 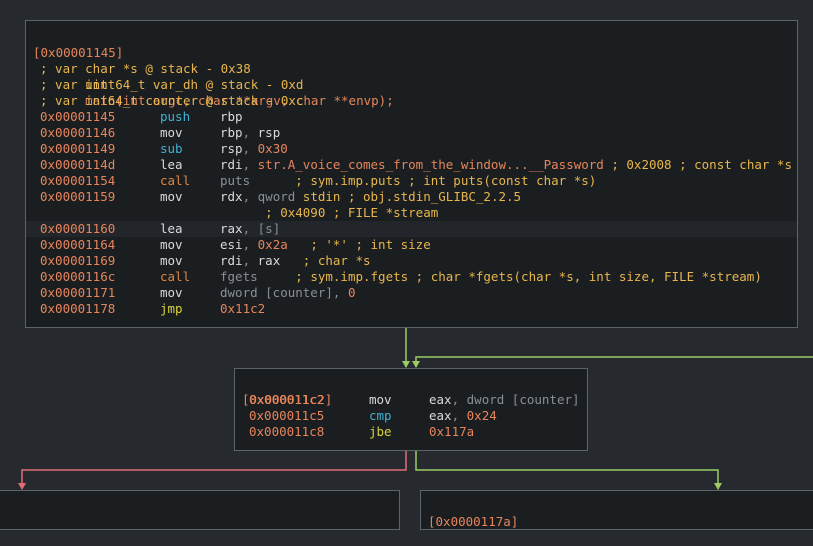 What do you see at coordinates (359, 244) in the screenshot?
I see `operand-part: ; '*' ; int size` at bounding box center [359, 244].